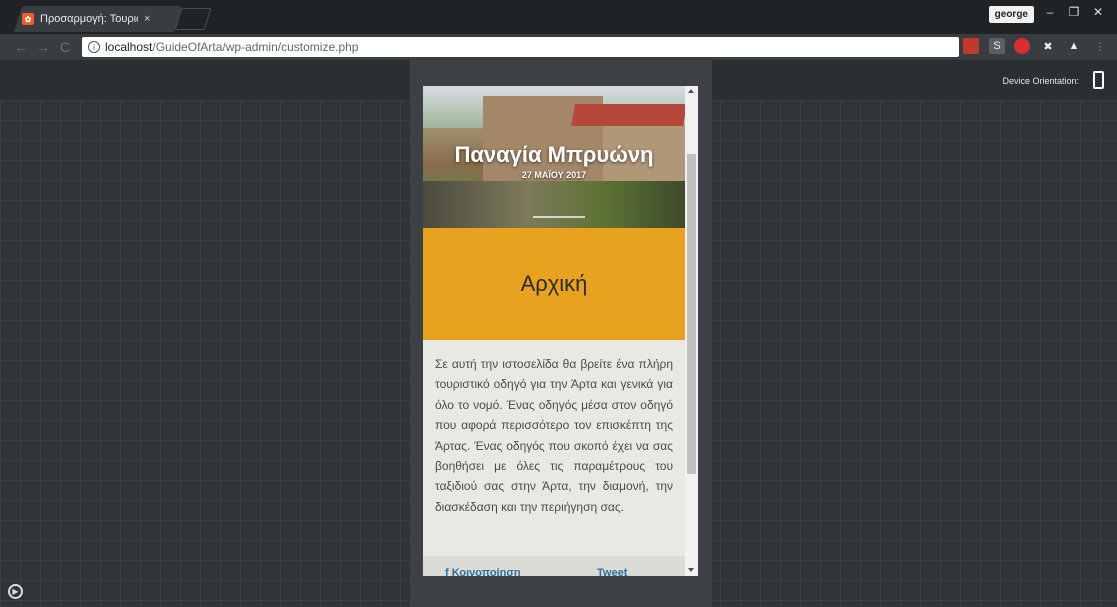  What do you see at coordinates (554, 175) in the screenshot?
I see `hero-date: 27 ΜΑΪΟΥ 2017` at bounding box center [554, 175].